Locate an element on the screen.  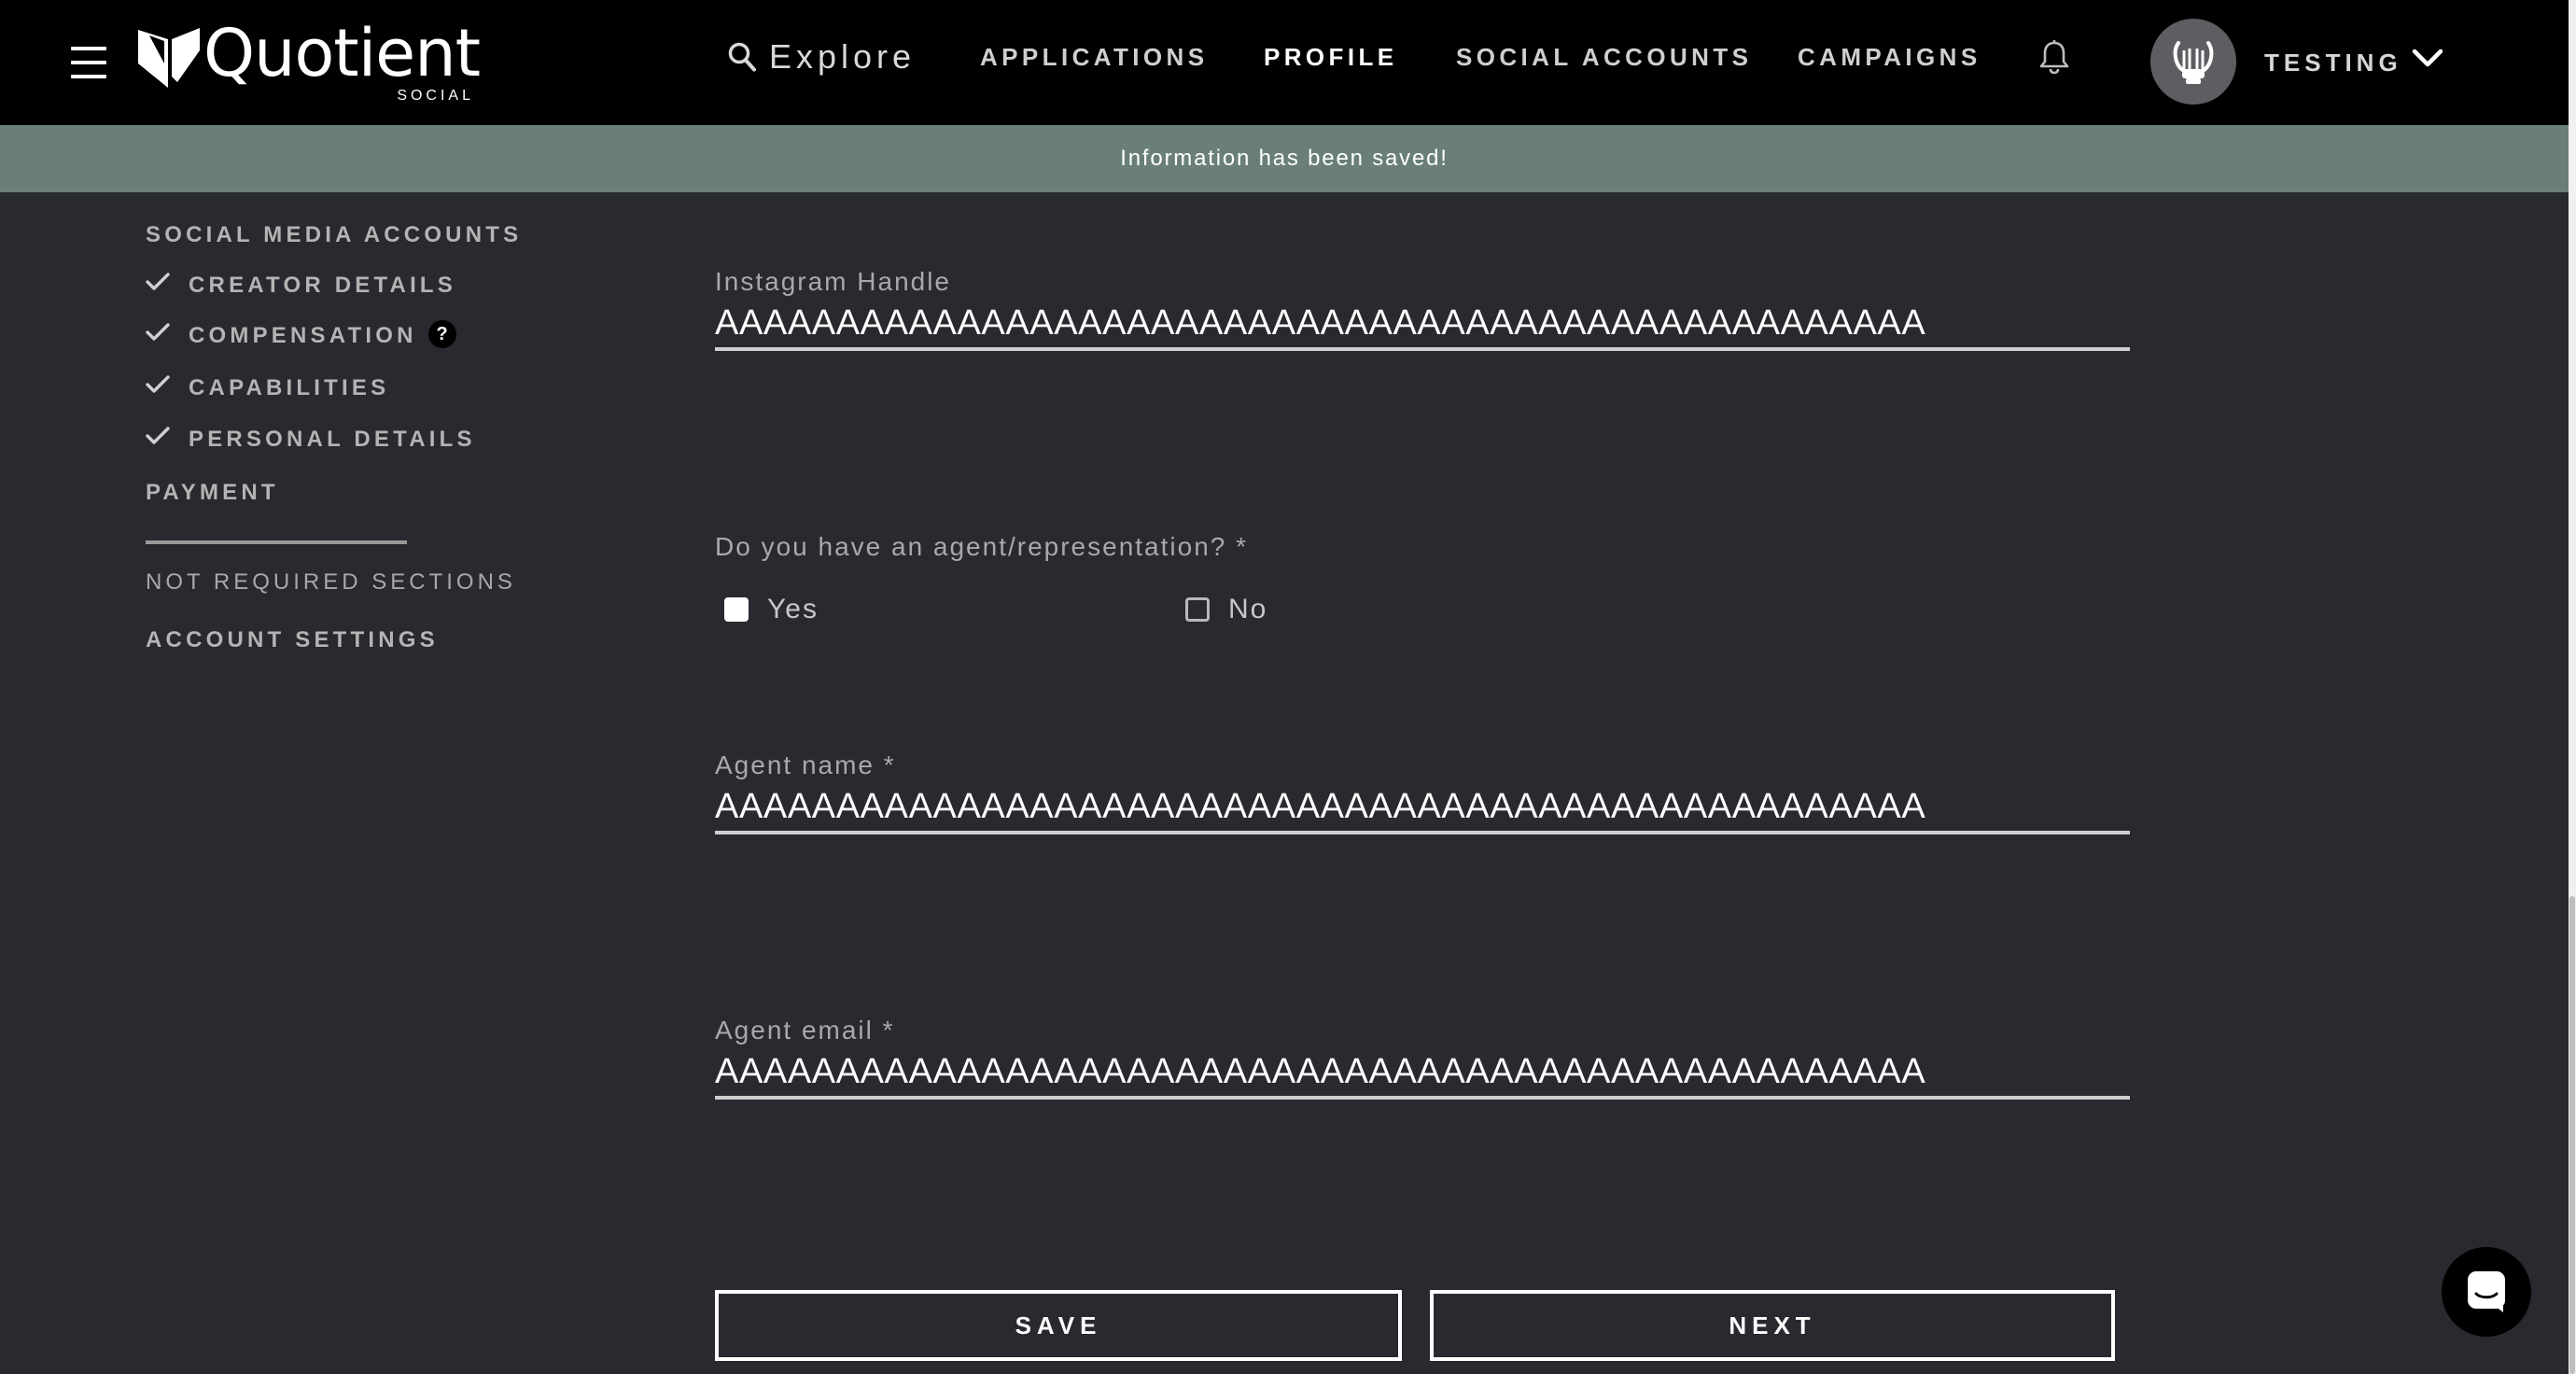
quotient-logo: Quotient SOCIAL is located at coordinates (309, 61).